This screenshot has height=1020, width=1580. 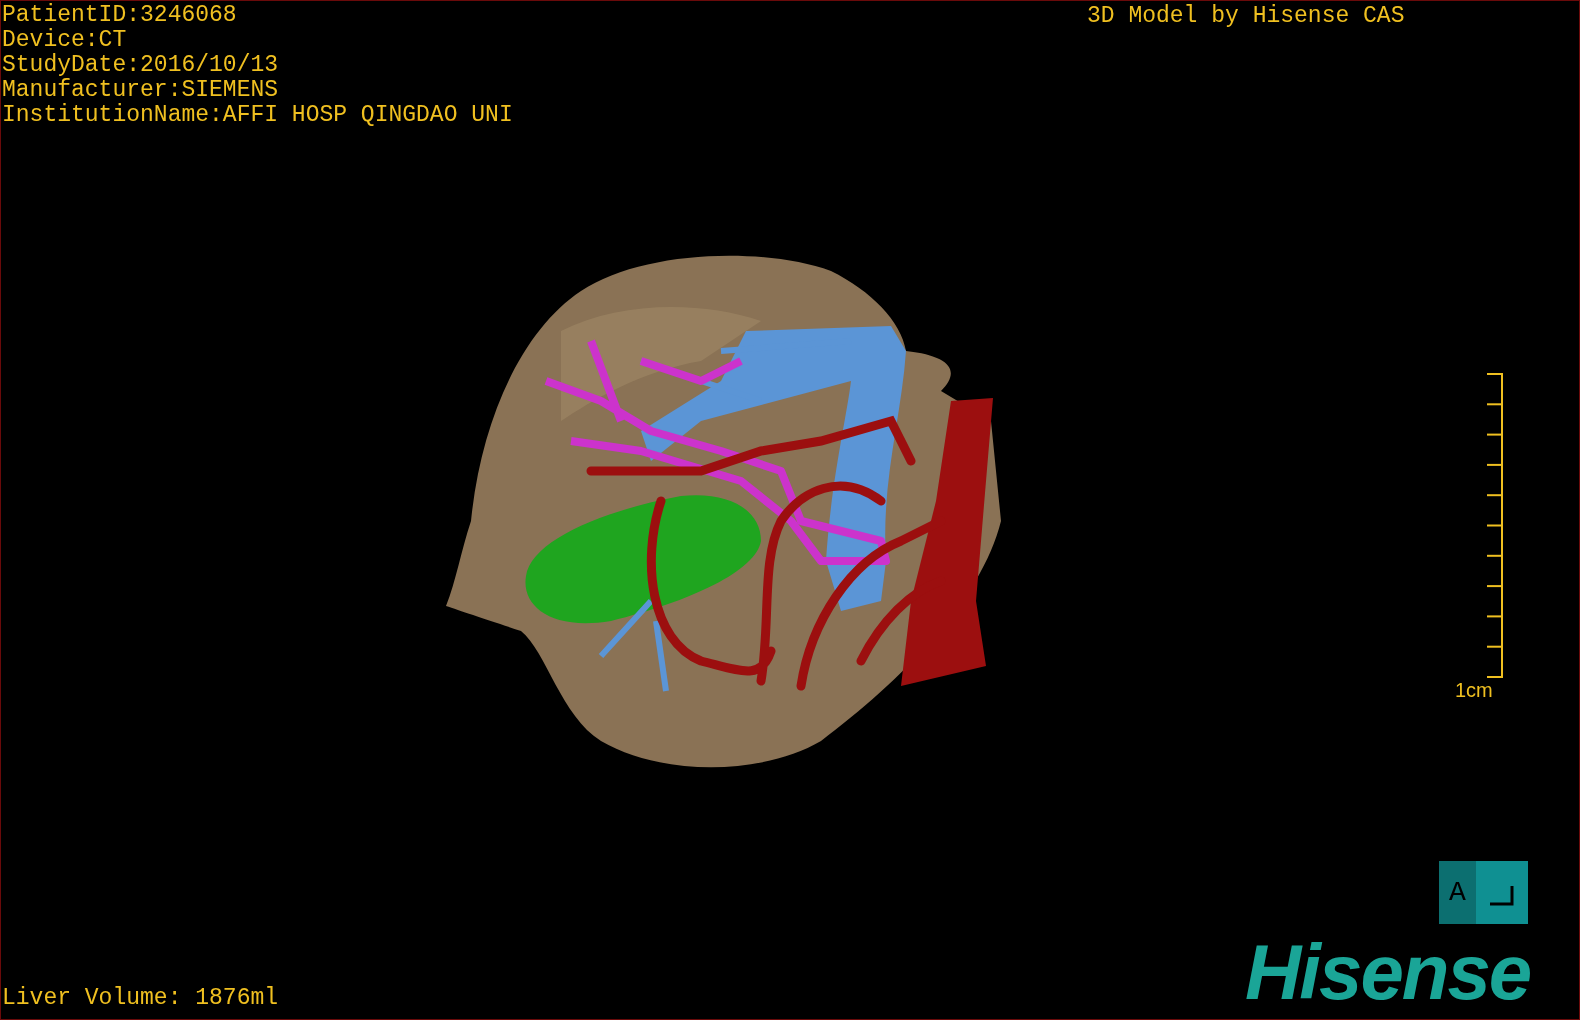 I want to click on patient-info-text: Manufacturer:SIEMENS, so click(x=141, y=90).